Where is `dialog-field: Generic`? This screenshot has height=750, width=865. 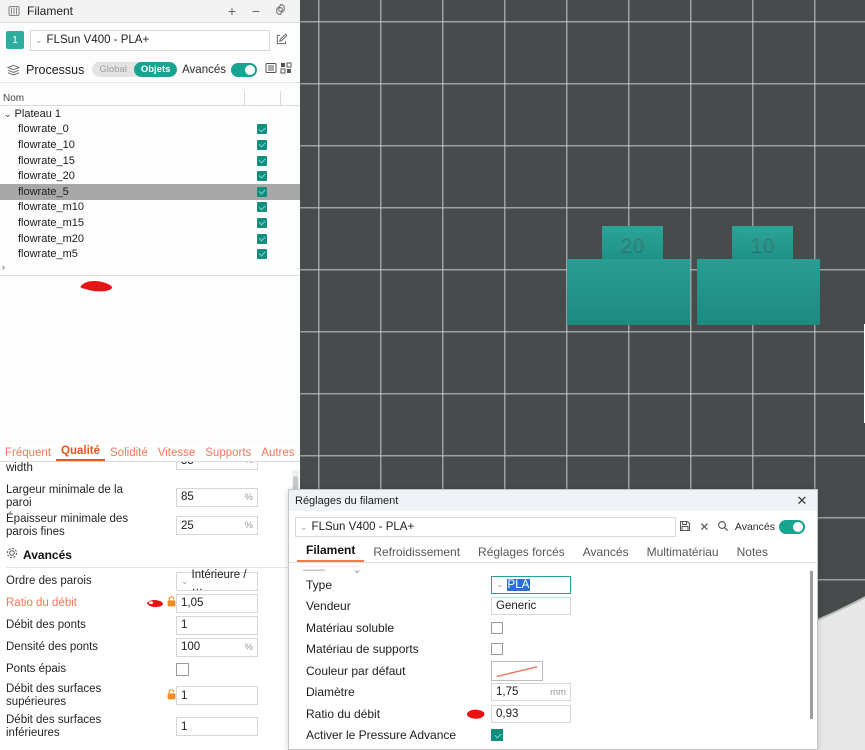 dialog-field: Generic is located at coordinates (531, 606).